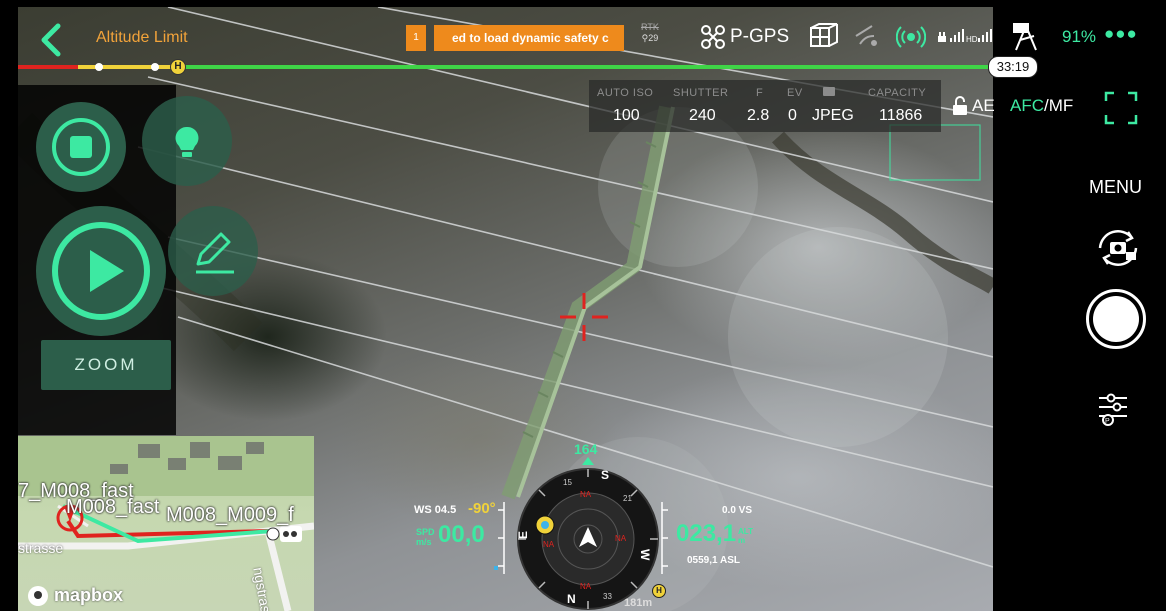 This screenshot has width=1166, height=611. Describe the element at coordinates (1027, 37) in the screenshot. I see `flight-mode-icon` at that location.